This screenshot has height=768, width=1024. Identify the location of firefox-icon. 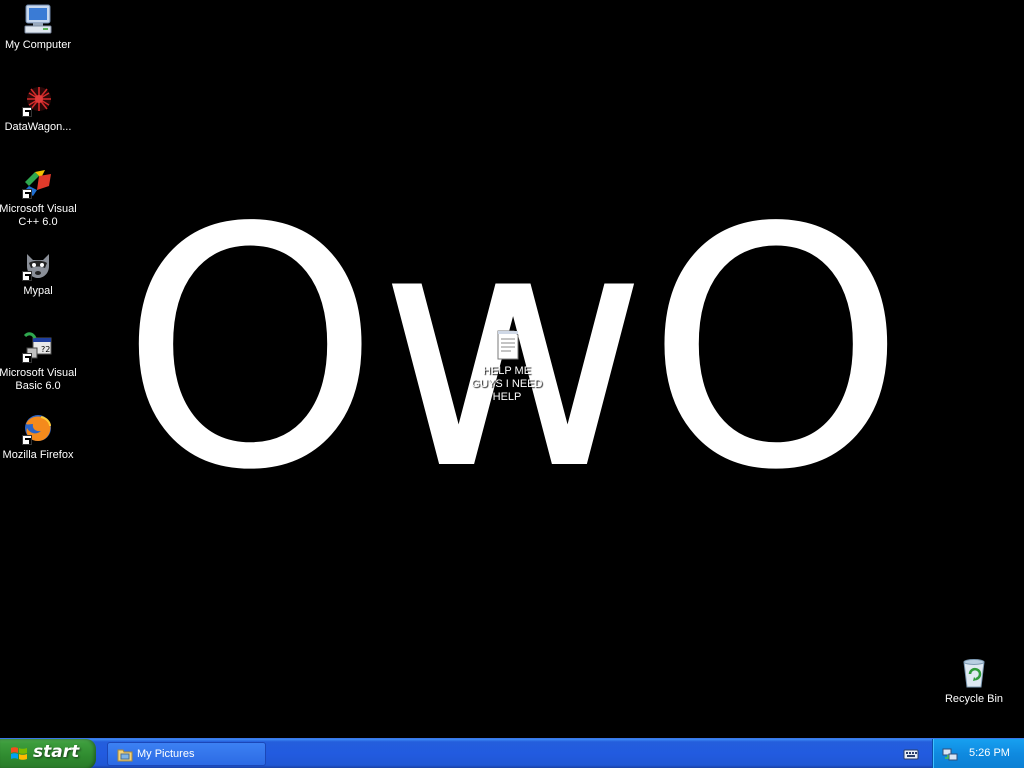
(38, 429).